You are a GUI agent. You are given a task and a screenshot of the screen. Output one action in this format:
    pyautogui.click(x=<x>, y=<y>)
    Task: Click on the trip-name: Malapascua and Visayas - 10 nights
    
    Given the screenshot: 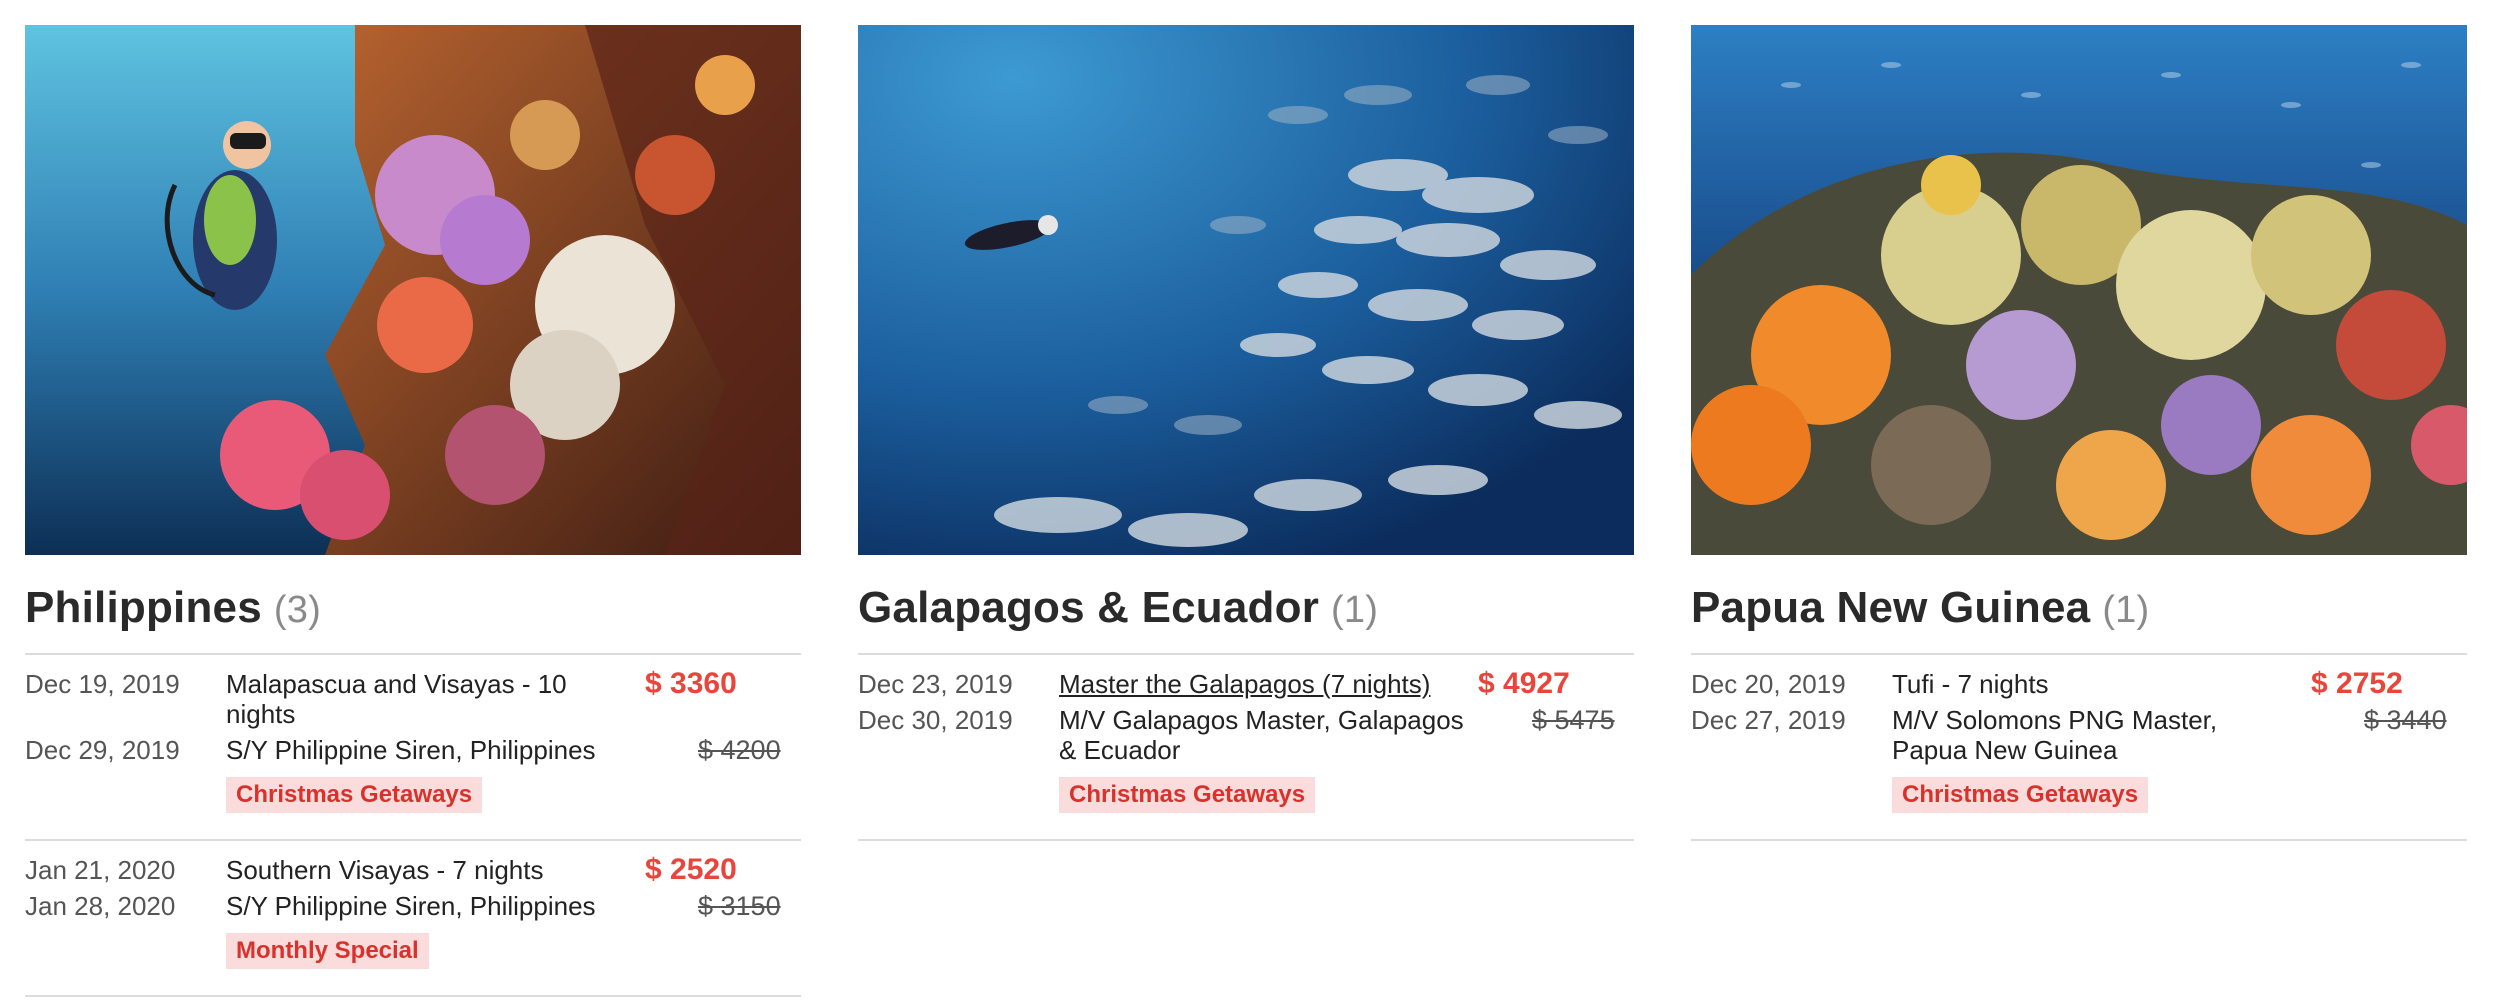 What is the action you would take?
    pyautogui.click(x=436, y=699)
    